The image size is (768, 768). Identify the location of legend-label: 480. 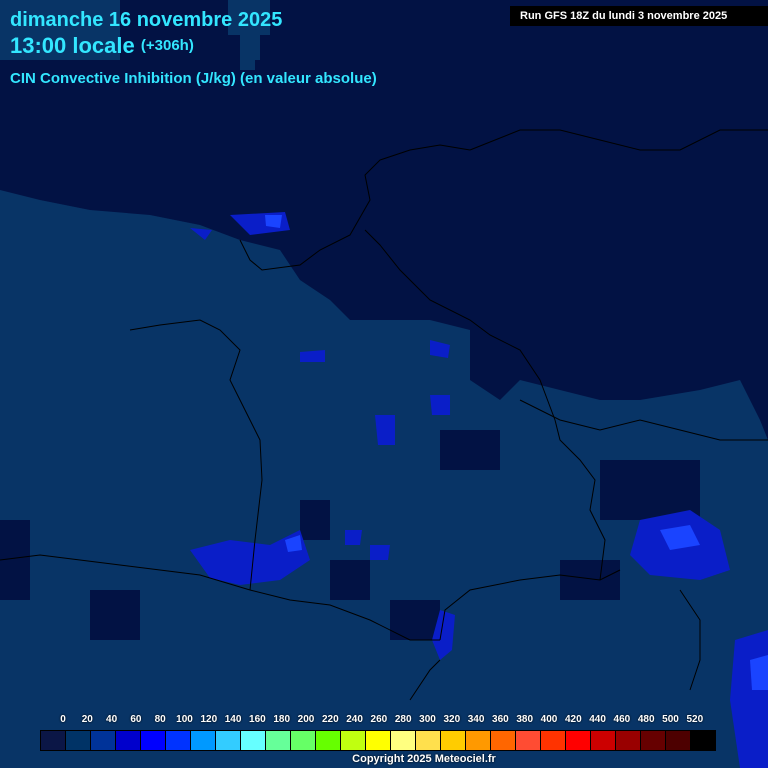
(646, 719).